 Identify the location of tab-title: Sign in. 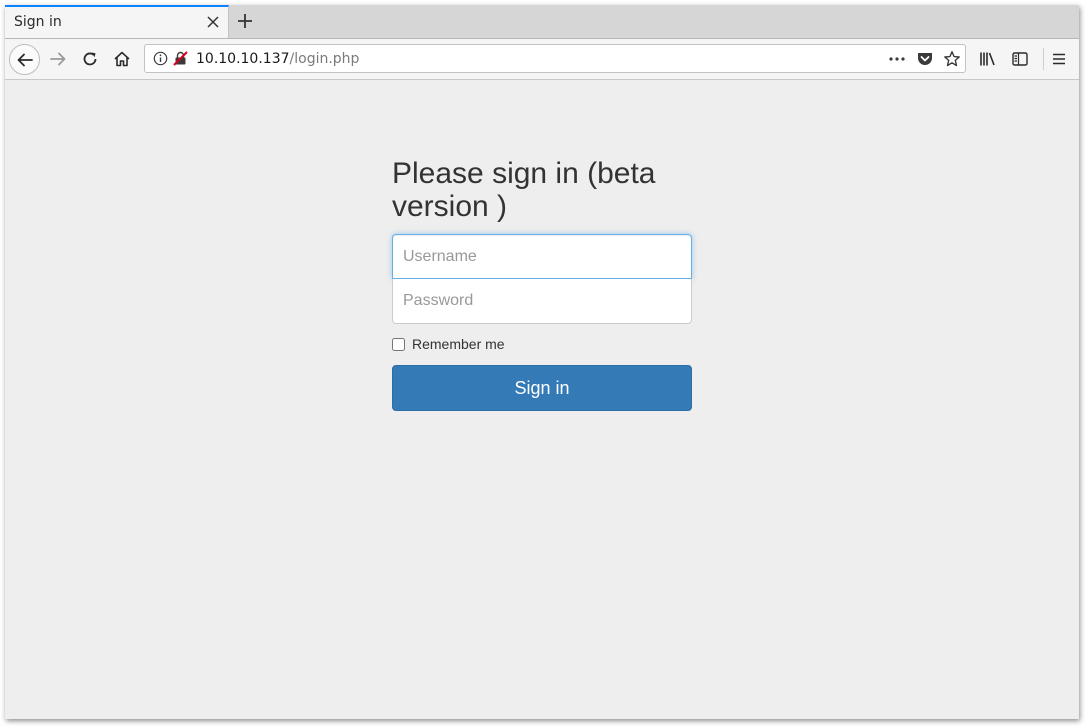
(38, 22).